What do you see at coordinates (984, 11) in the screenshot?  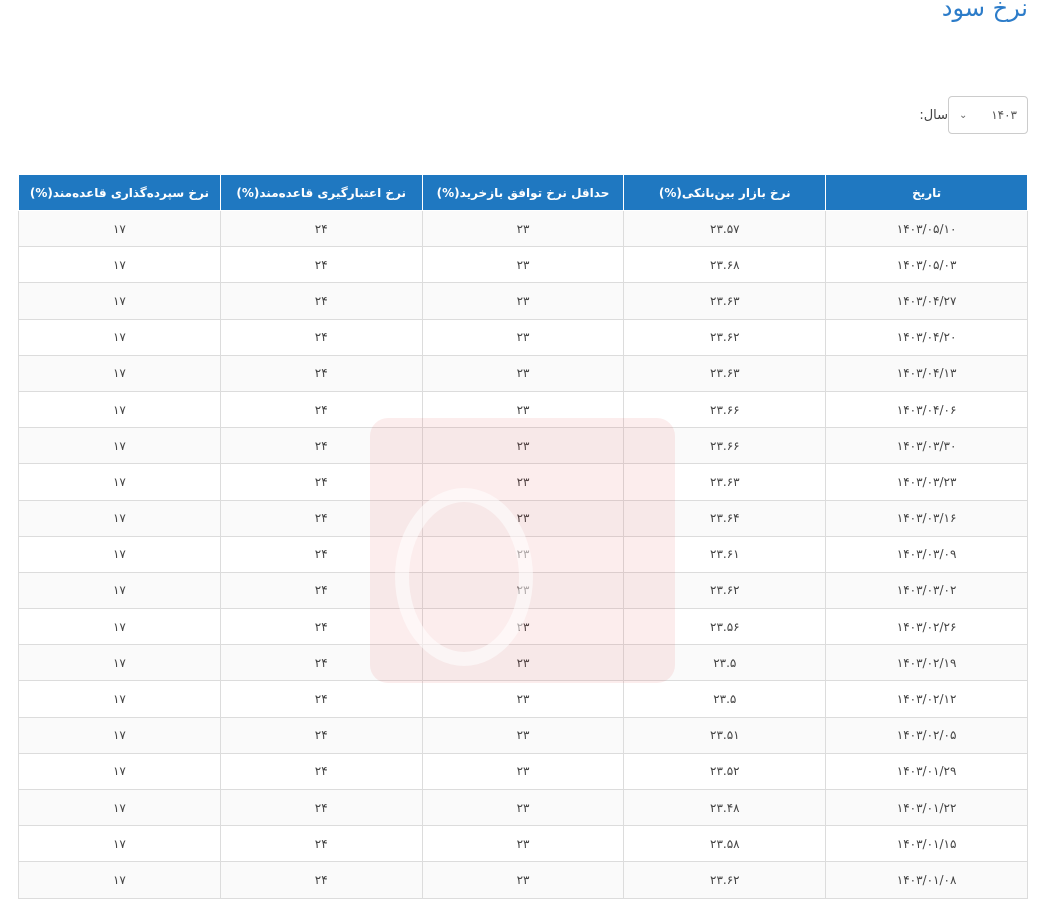 I see `page-title: نرخ سود` at bounding box center [984, 11].